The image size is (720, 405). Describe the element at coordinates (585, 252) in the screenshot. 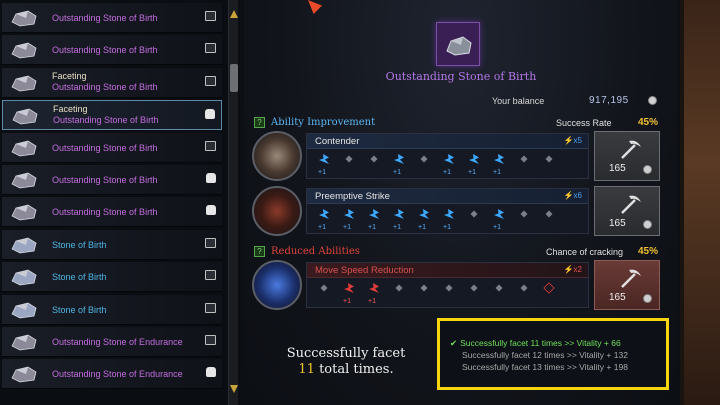

I see `crack-chance-label: Chance of cracking` at that location.